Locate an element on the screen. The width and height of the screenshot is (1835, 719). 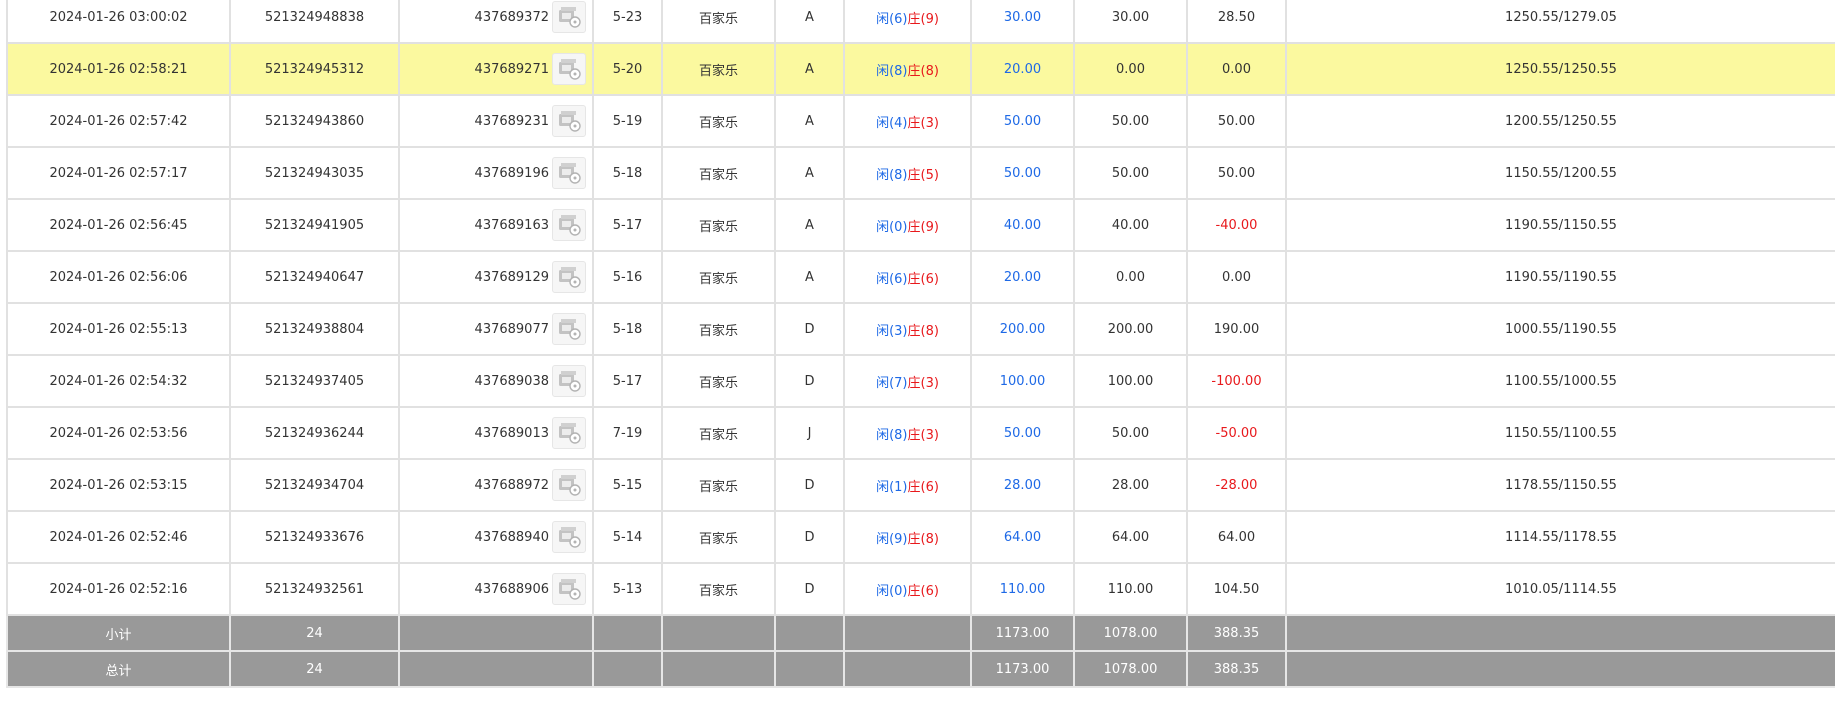
banker-label: 庄 is located at coordinates (914, 71).